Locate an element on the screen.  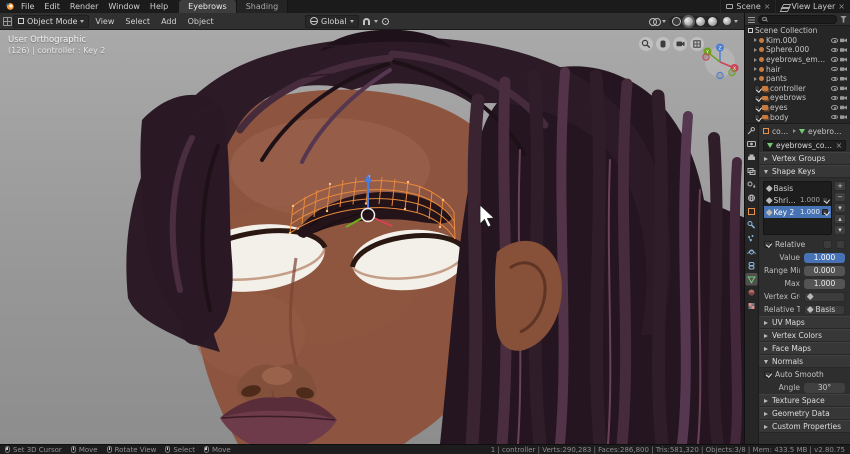
shape-key-move-up-button: ▴ is located at coordinates (840, 219).